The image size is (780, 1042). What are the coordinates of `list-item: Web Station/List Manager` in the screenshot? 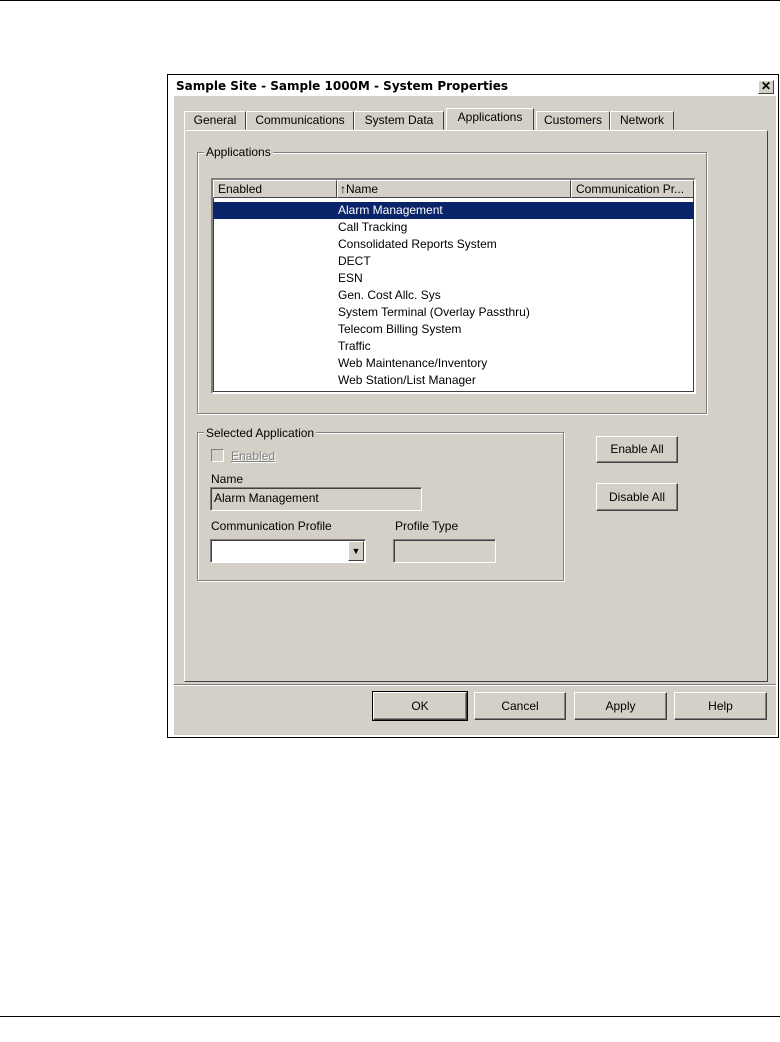 It's located at (453, 380).